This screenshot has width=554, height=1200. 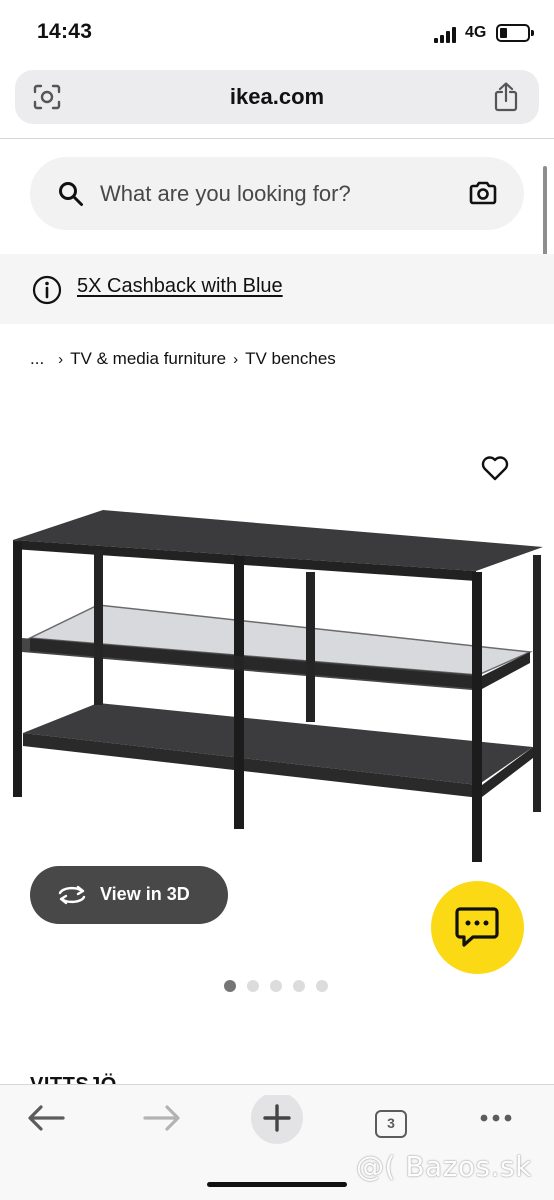 I want to click on breadcrumb: ... › TV & media furniture › TV benches, so click(x=183, y=359).